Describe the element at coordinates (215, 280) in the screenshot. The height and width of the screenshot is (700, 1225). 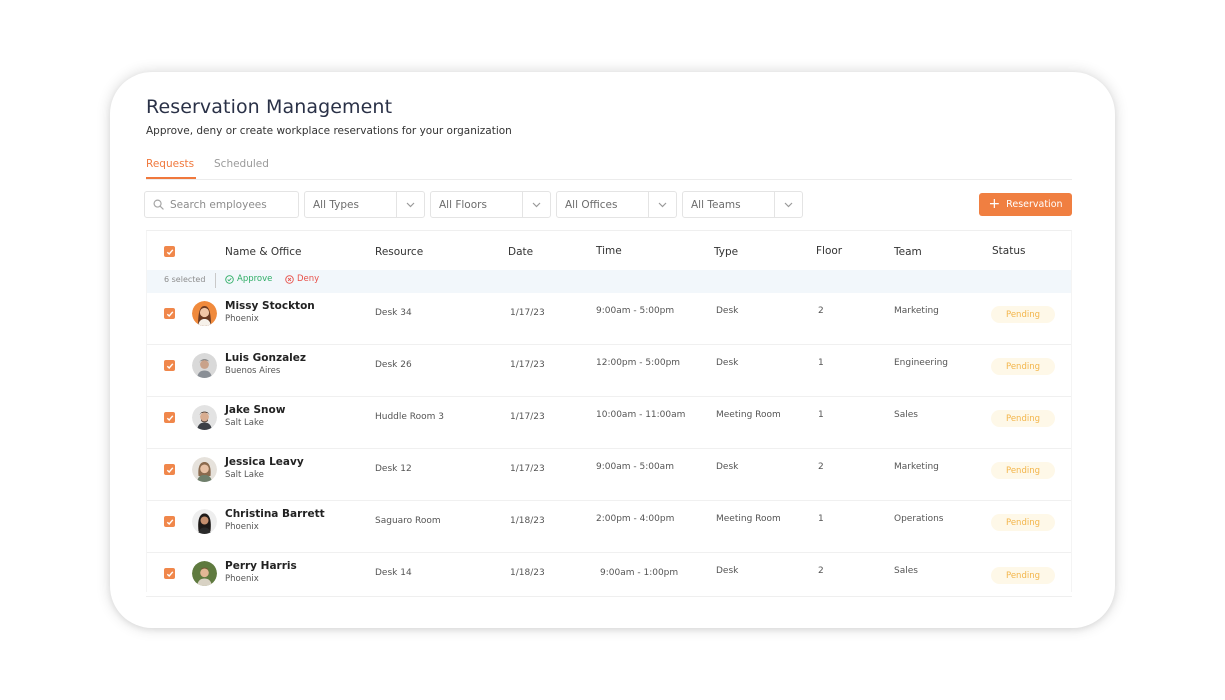
I see `selection-divider` at that location.